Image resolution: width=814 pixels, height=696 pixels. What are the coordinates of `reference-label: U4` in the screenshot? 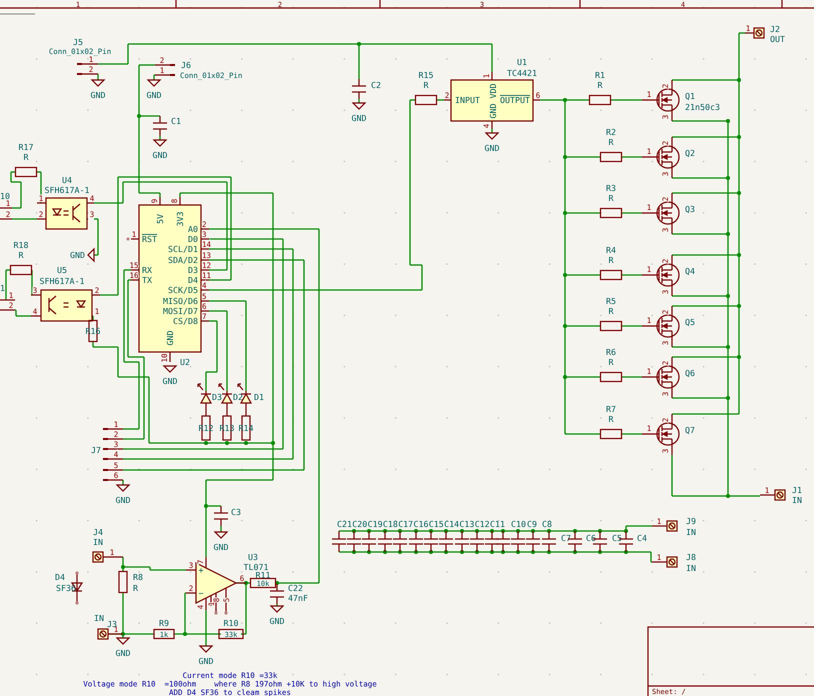 It's located at (67, 180).